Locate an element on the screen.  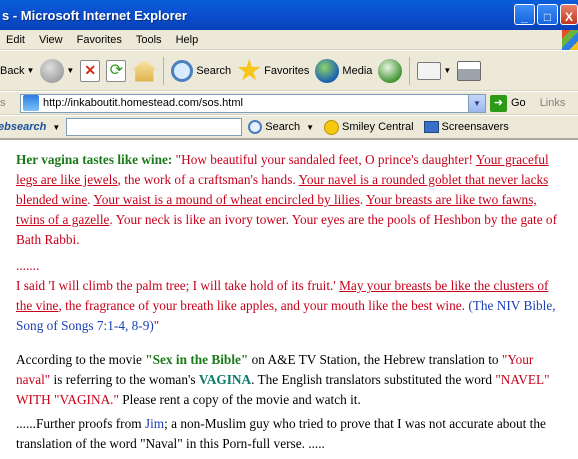
address-dropdown-icon: ▼ is located at coordinates (476, 103).